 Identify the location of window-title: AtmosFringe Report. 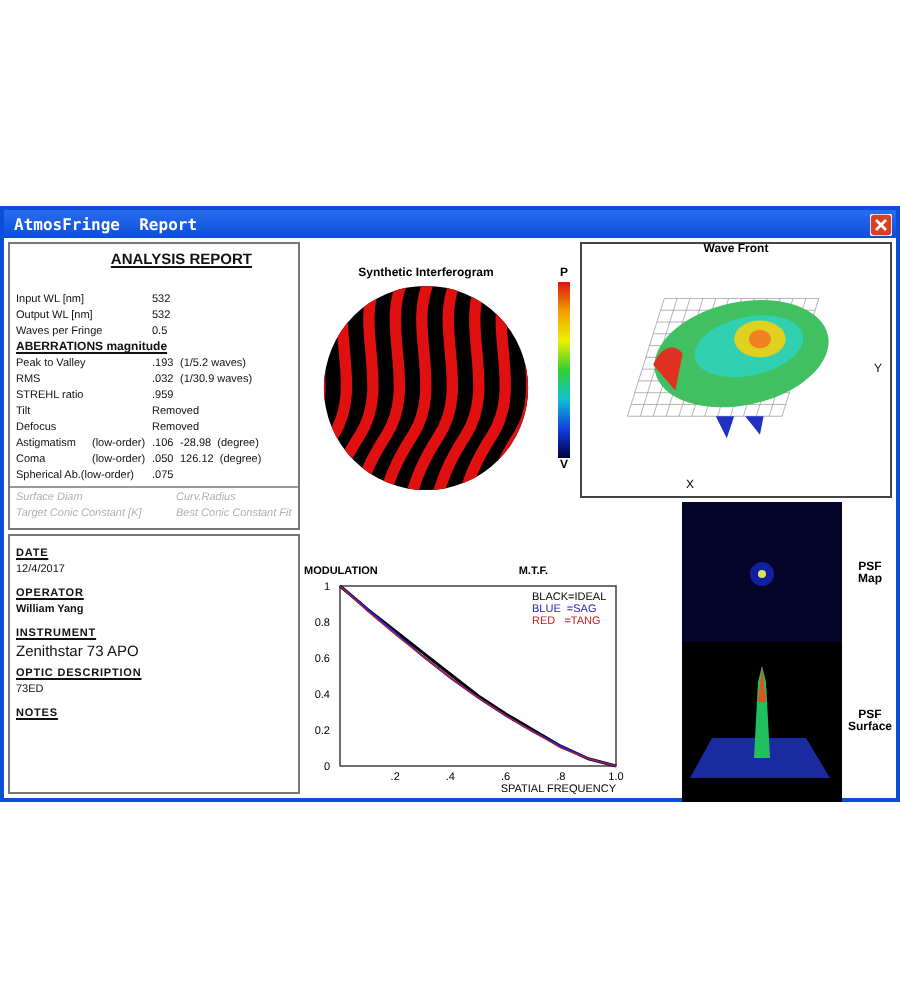
(106, 224).